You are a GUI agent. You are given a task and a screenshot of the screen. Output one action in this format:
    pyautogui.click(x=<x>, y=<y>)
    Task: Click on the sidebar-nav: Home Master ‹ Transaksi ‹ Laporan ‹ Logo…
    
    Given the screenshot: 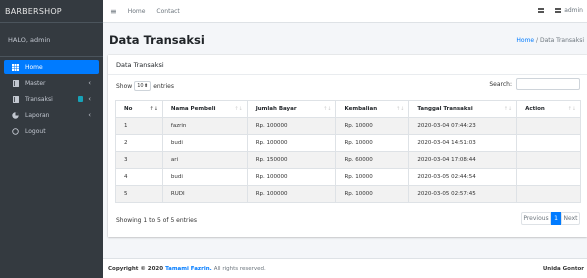 What is the action you would take?
    pyautogui.click(x=51, y=100)
    